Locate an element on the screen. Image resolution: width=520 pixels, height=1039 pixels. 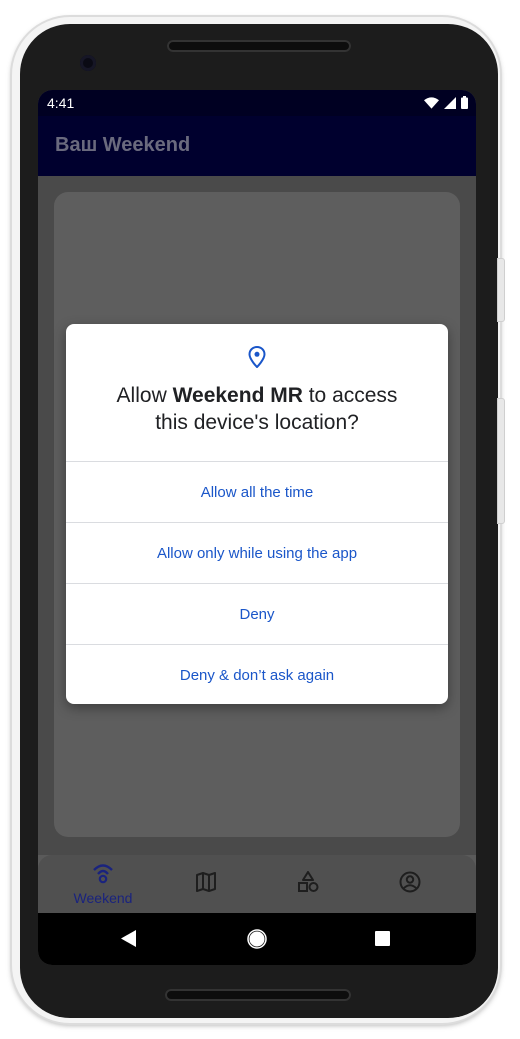
dialog-title-prefix: Allow is located at coordinates (144, 395).